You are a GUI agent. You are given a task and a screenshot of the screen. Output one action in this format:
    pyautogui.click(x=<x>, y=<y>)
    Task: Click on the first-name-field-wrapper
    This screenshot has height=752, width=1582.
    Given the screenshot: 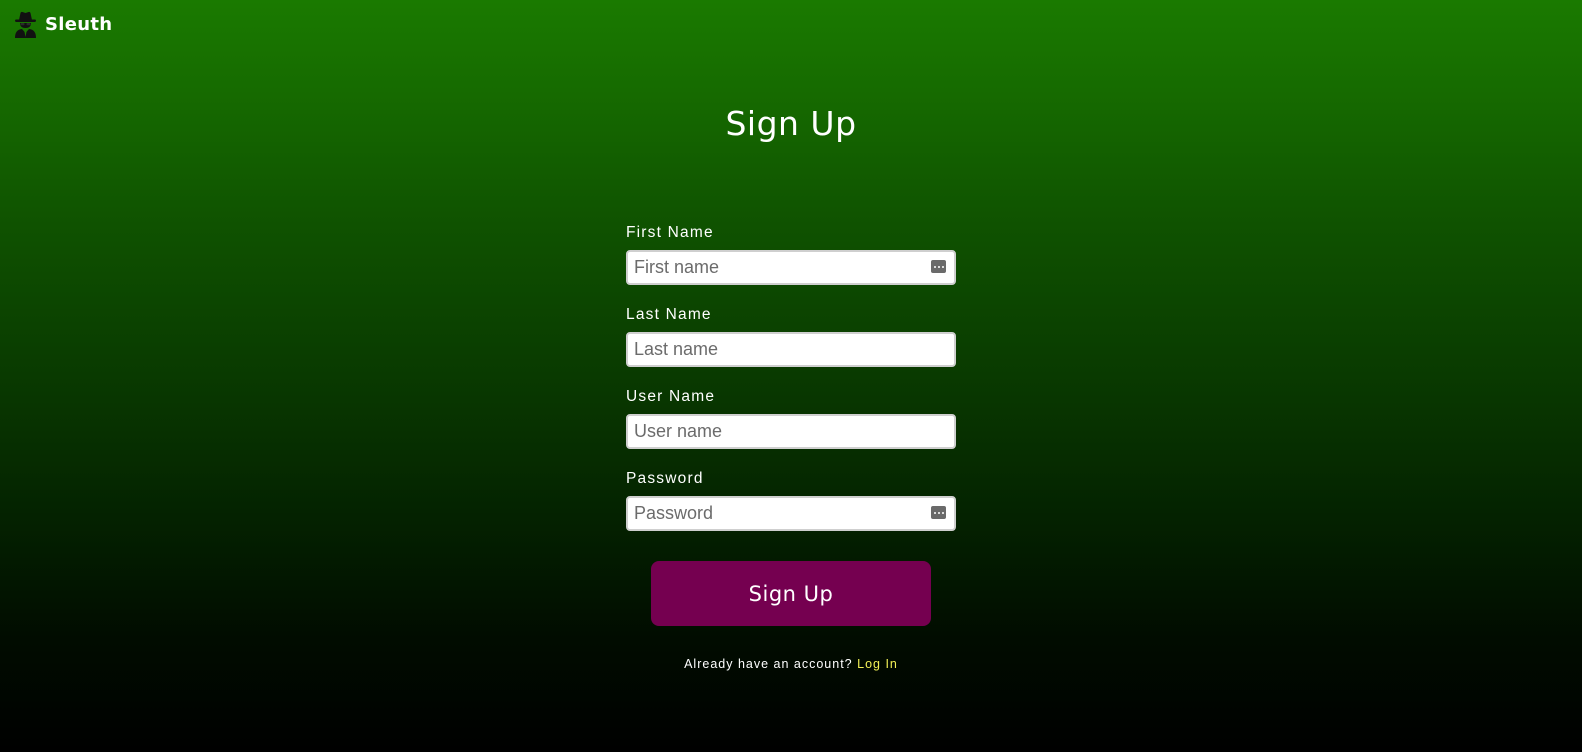 What is the action you would take?
    pyautogui.click(x=791, y=267)
    